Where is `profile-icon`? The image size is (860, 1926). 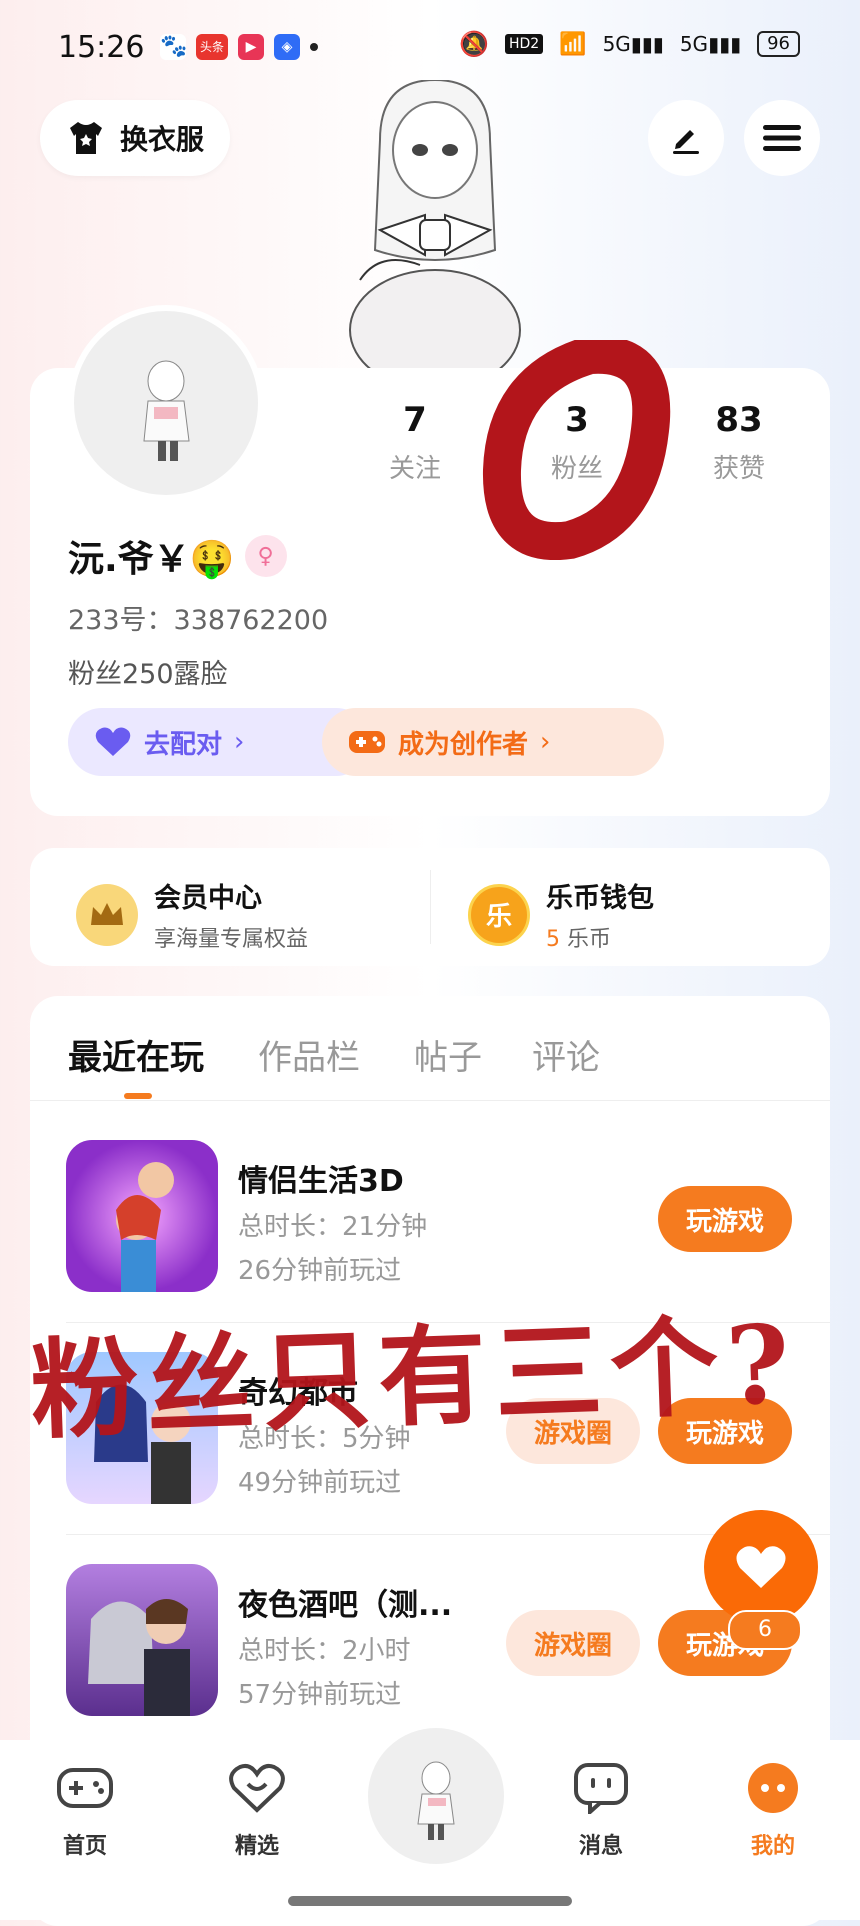
profile-icon is located at coordinates (773, 1788).